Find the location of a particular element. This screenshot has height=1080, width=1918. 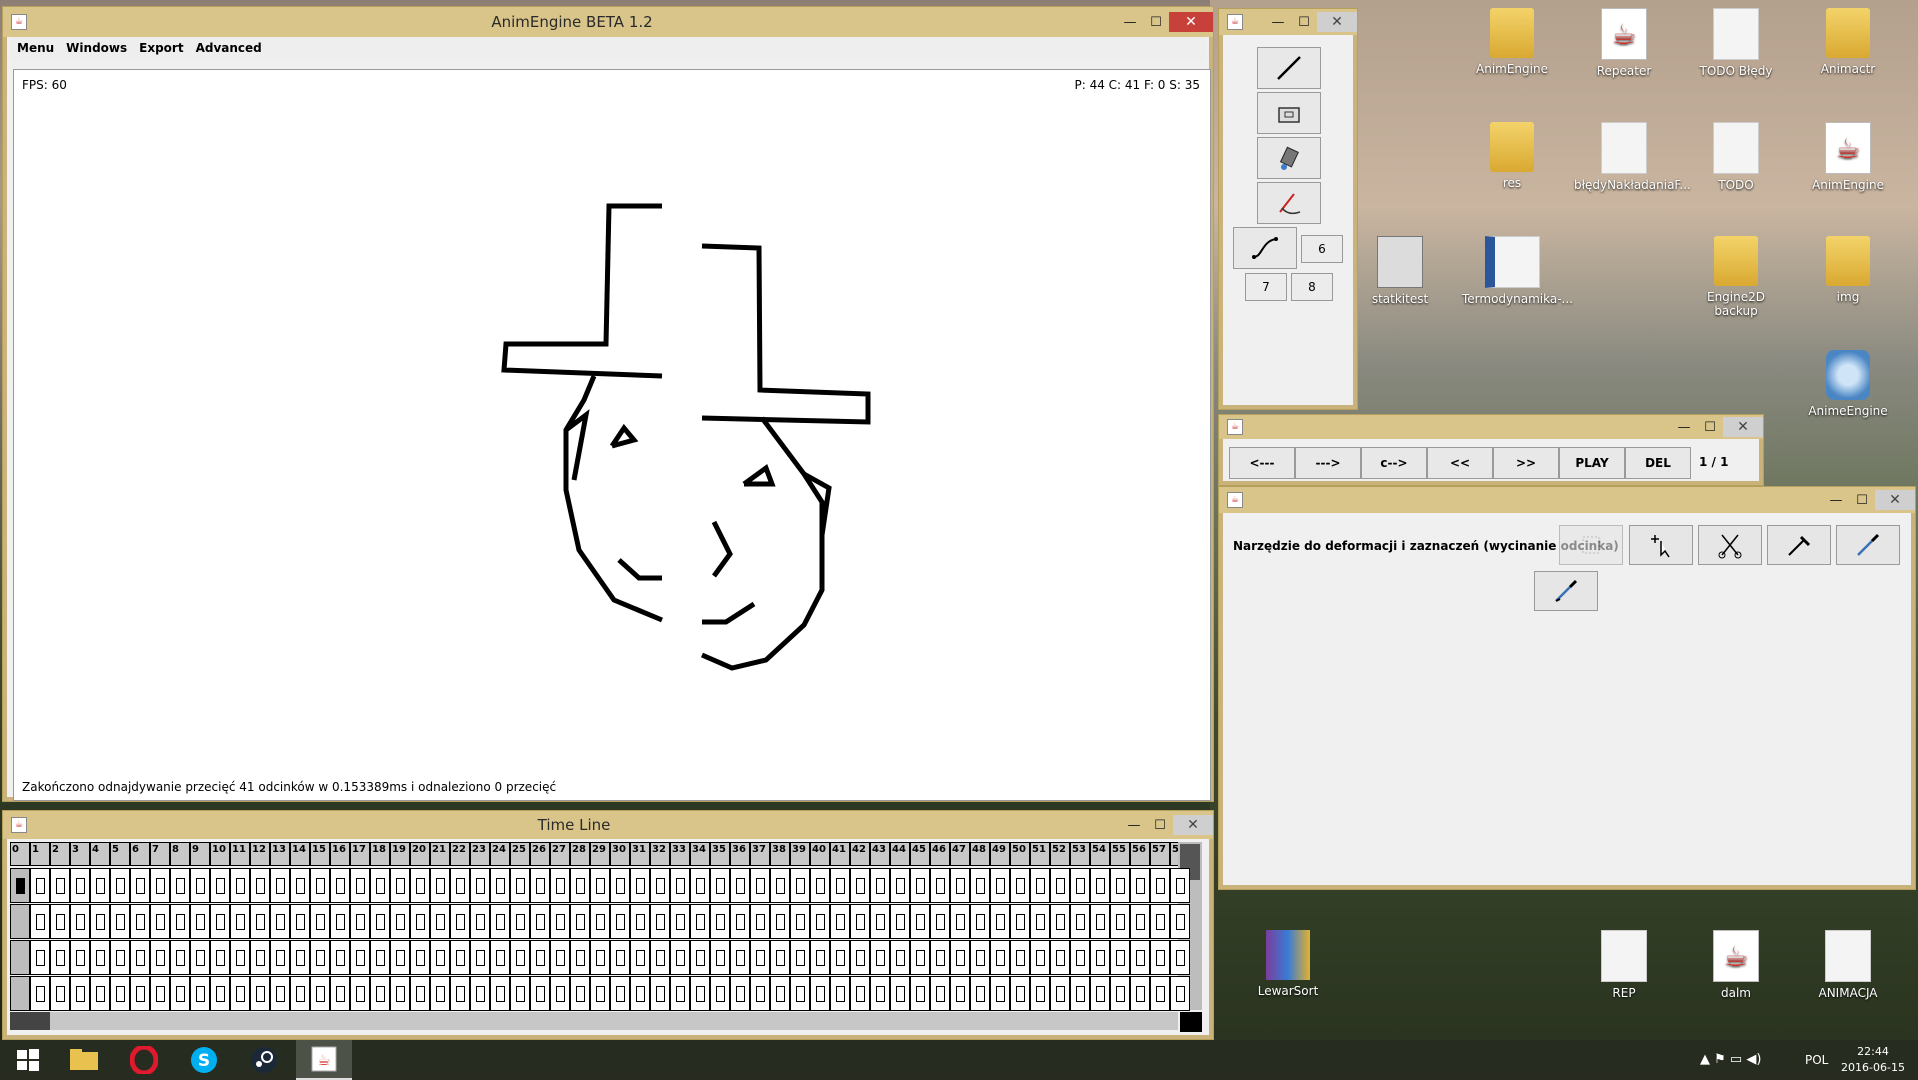

timeline-frame-header: 19 is located at coordinates (400, 854).